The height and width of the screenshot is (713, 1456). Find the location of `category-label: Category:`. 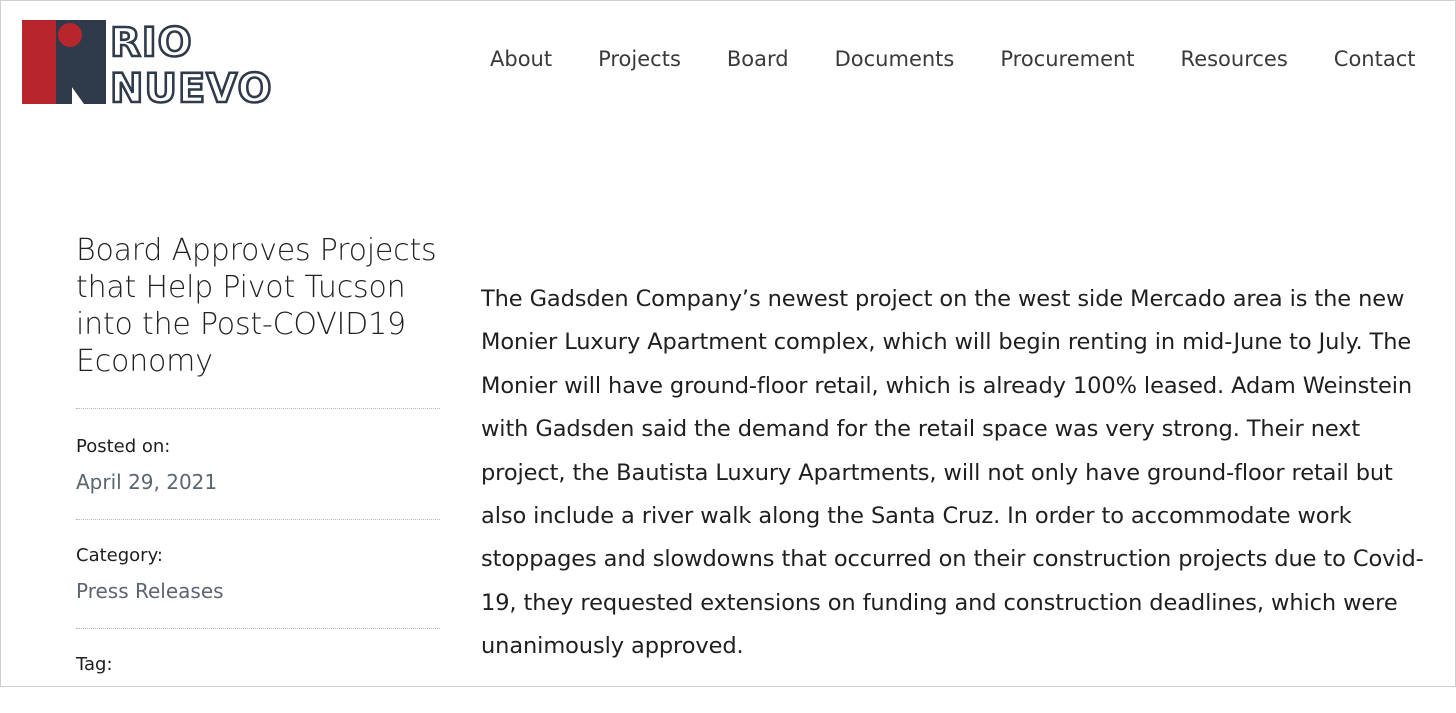

category-label: Category: is located at coordinates (119, 555).